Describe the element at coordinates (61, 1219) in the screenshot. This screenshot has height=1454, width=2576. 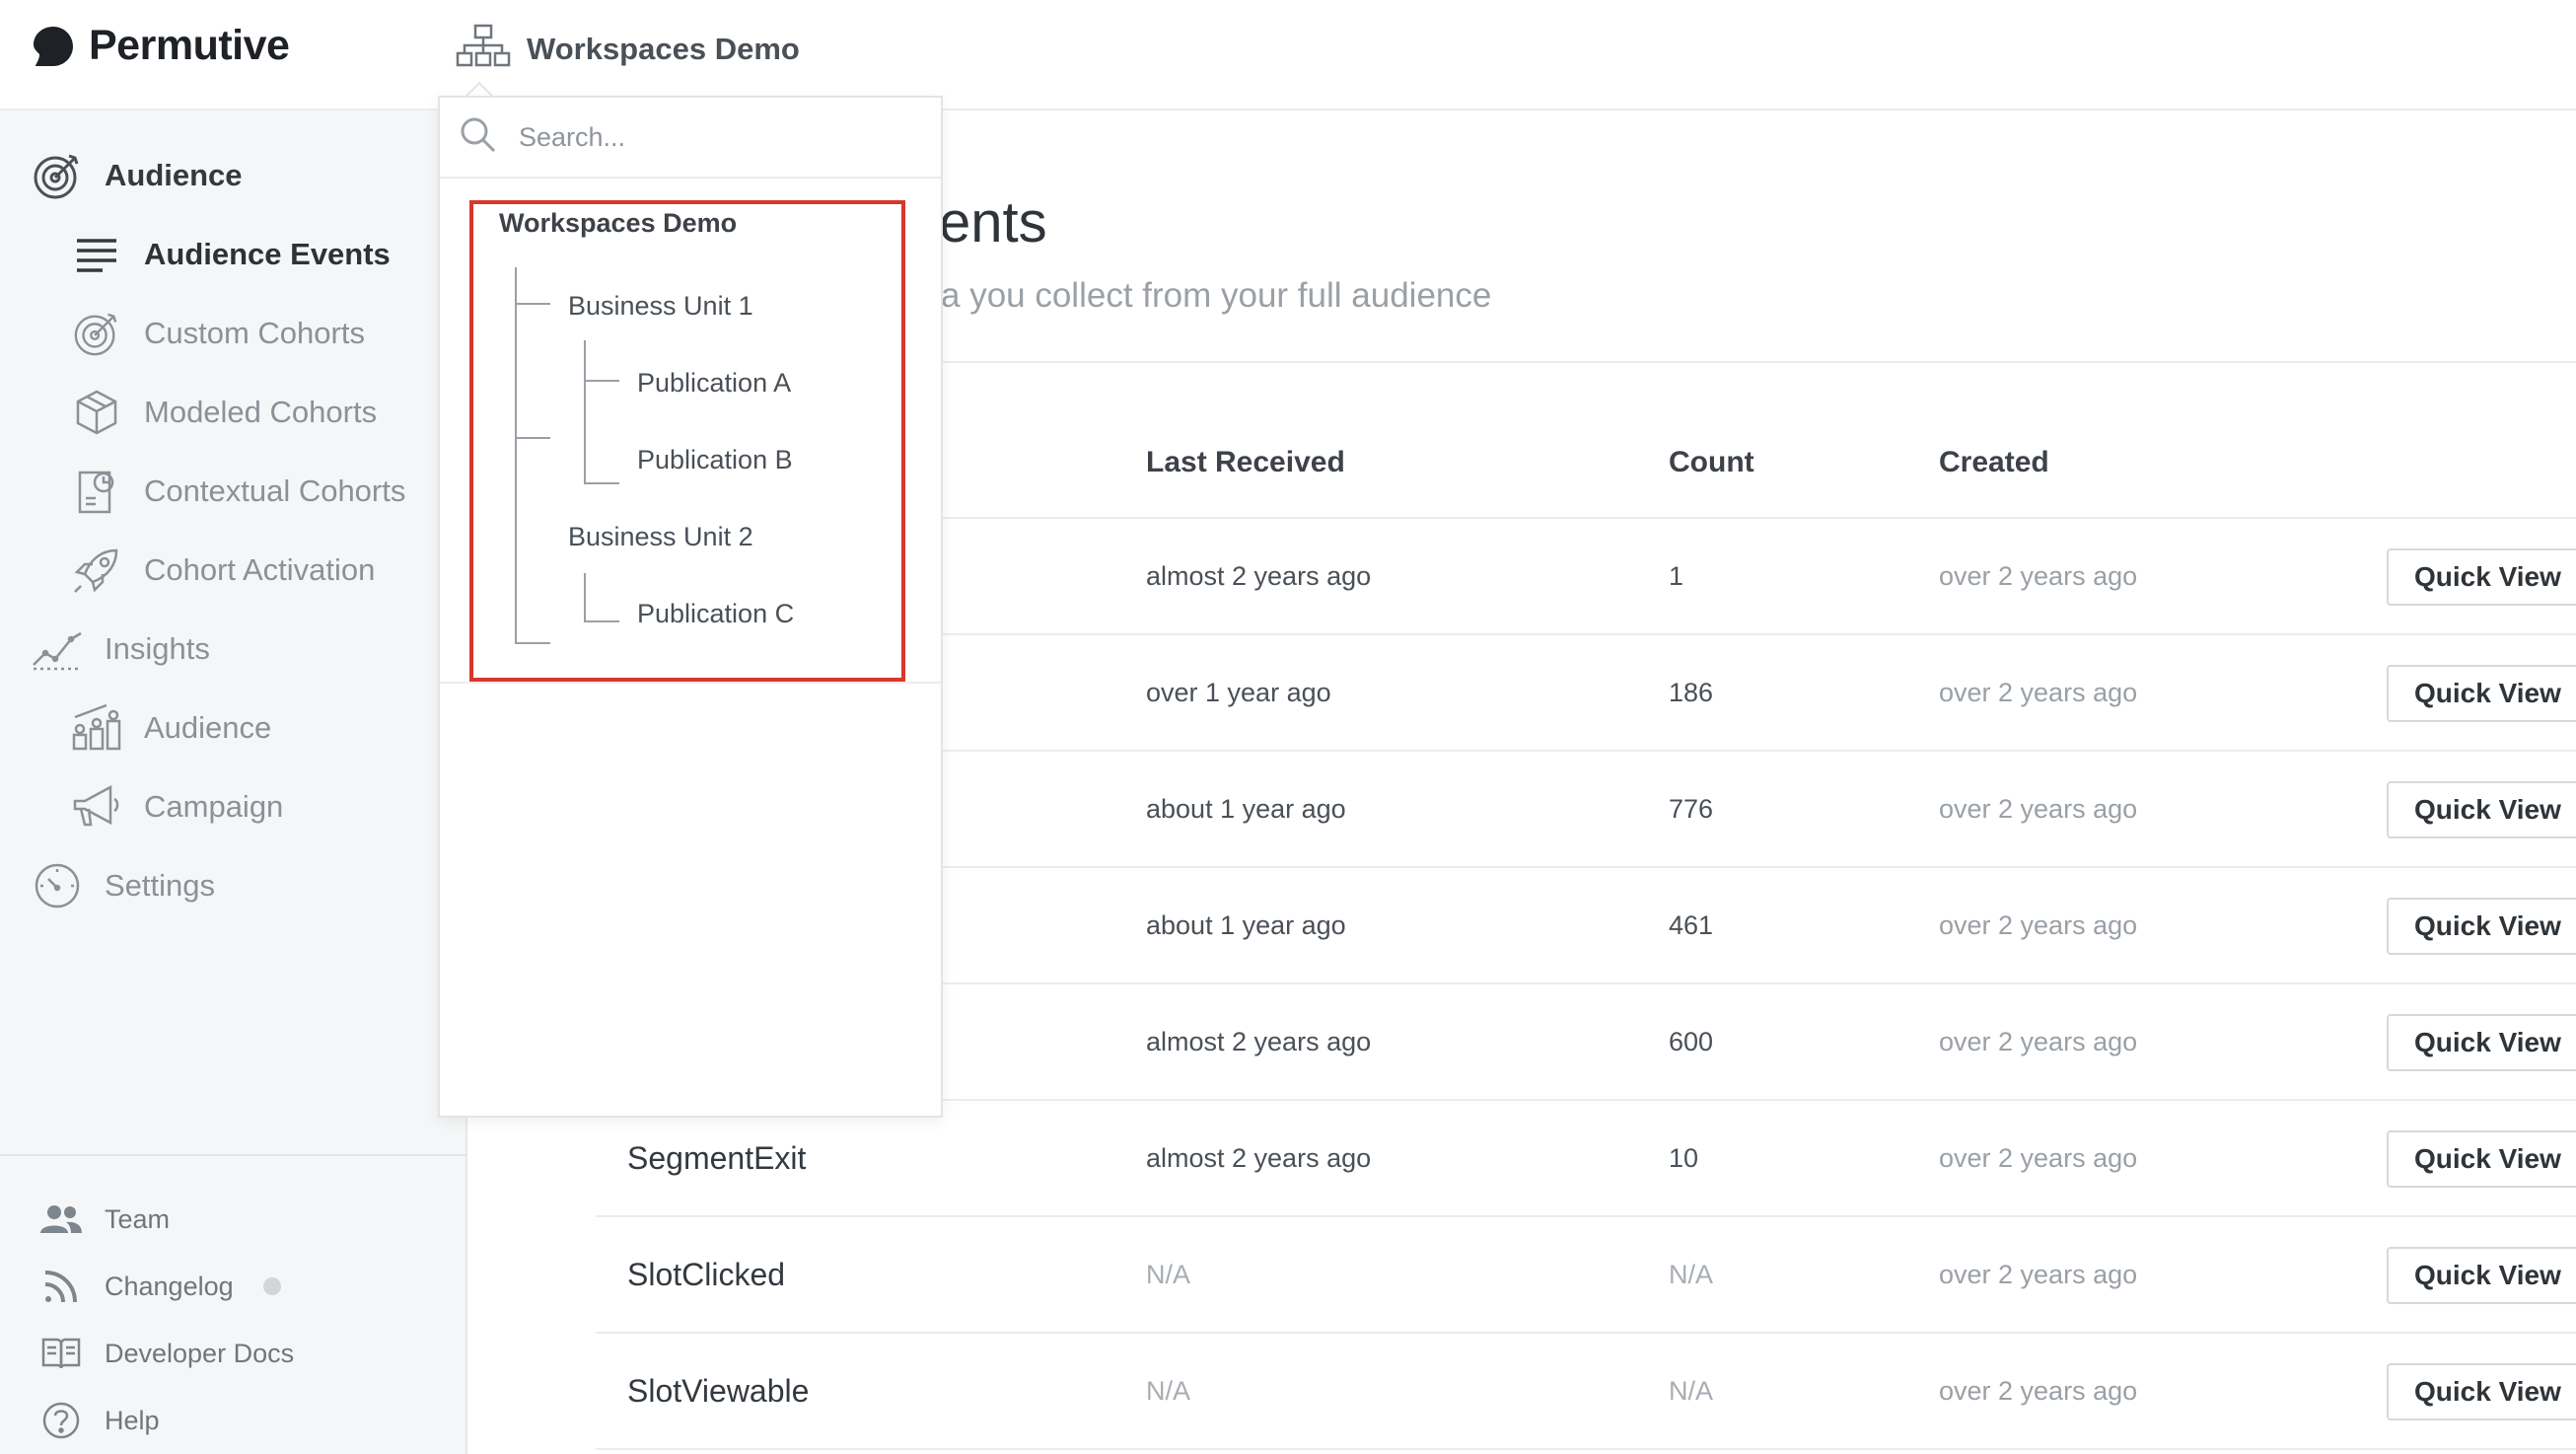
I see `team-icon` at that location.